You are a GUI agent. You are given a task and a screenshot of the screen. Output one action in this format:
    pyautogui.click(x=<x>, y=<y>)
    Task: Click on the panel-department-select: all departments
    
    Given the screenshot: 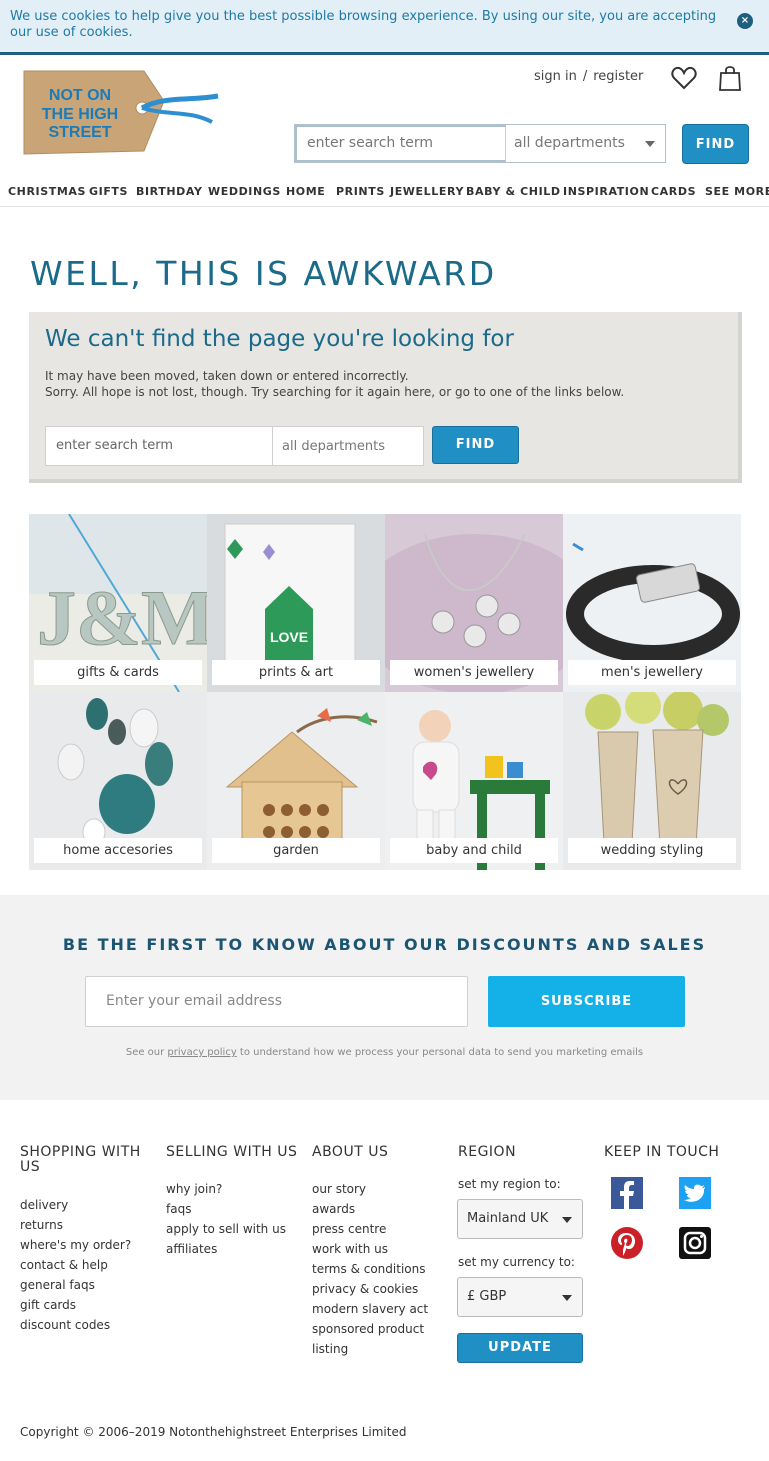 What is the action you would take?
    pyautogui.click(x=348, y=446)
    